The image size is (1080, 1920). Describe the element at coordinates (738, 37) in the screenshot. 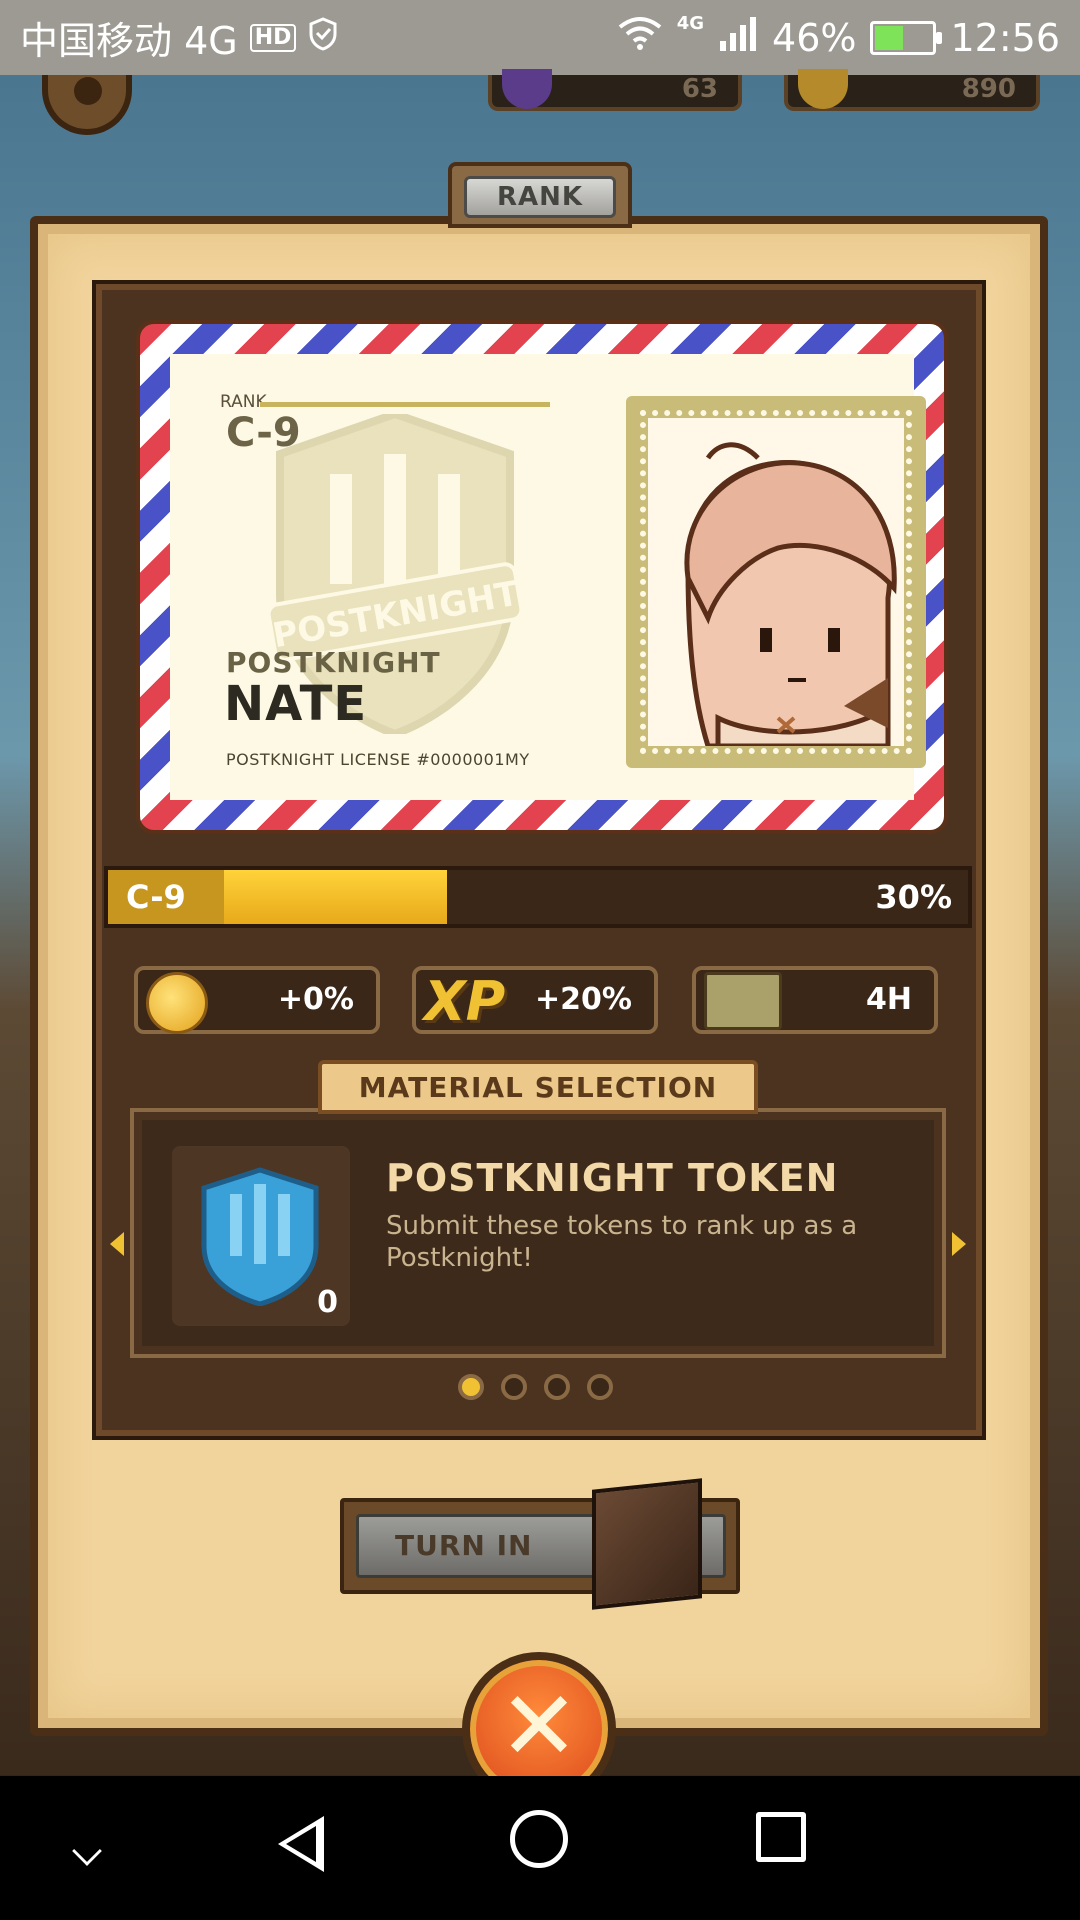

I see `signal-icon` at that location.